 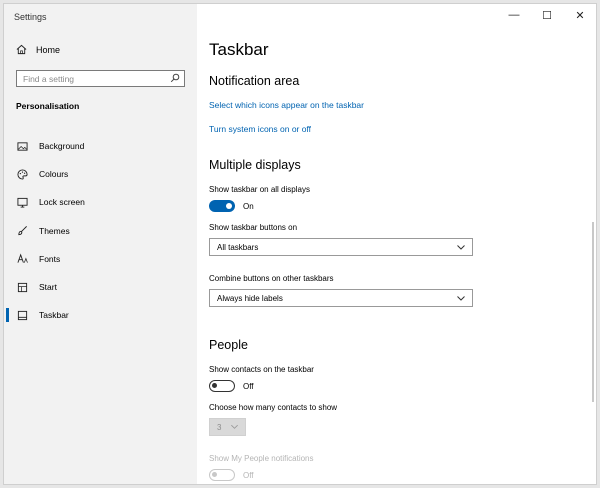 What do you see at coordinates (253, 227) in the screenshot?
I see `buttons-on-label: Show taskbar buttons on` at bounding box center [253, 227].